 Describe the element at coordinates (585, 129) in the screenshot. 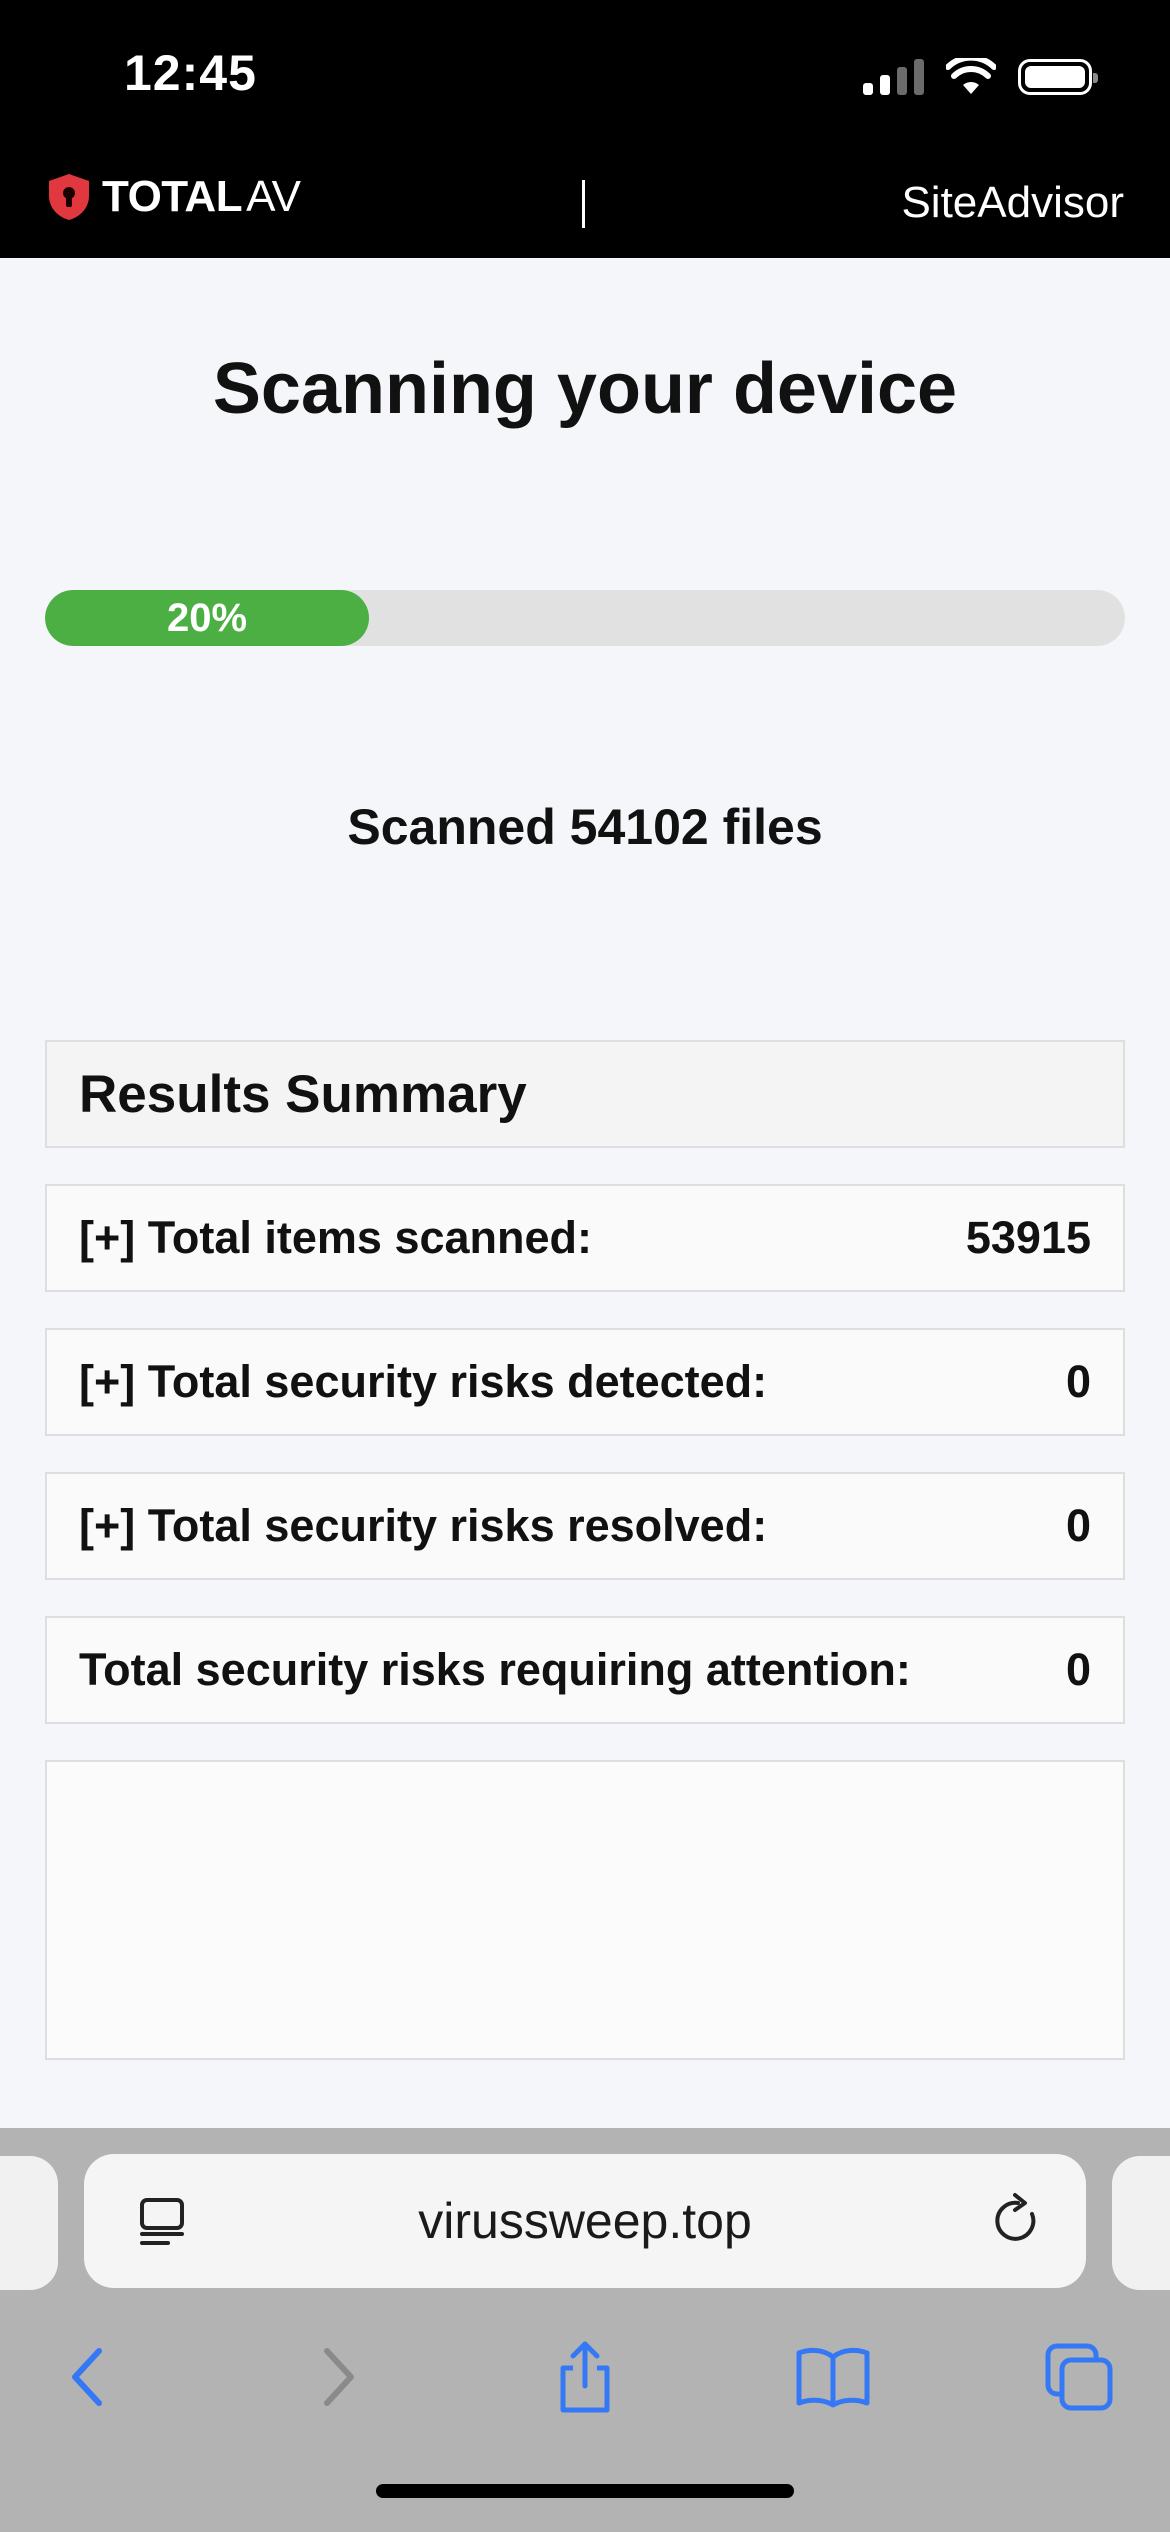

I see `top-bar: 12:45 TOTAL AV SiteAdvisor` at that location.